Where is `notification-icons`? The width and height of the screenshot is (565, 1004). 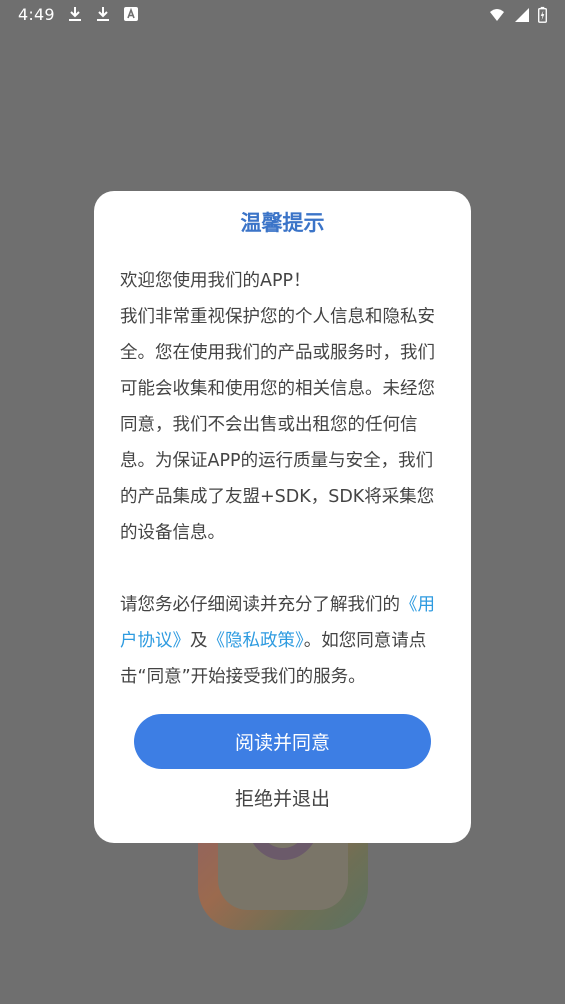 notification-icons is located at coordinates (103, 14).